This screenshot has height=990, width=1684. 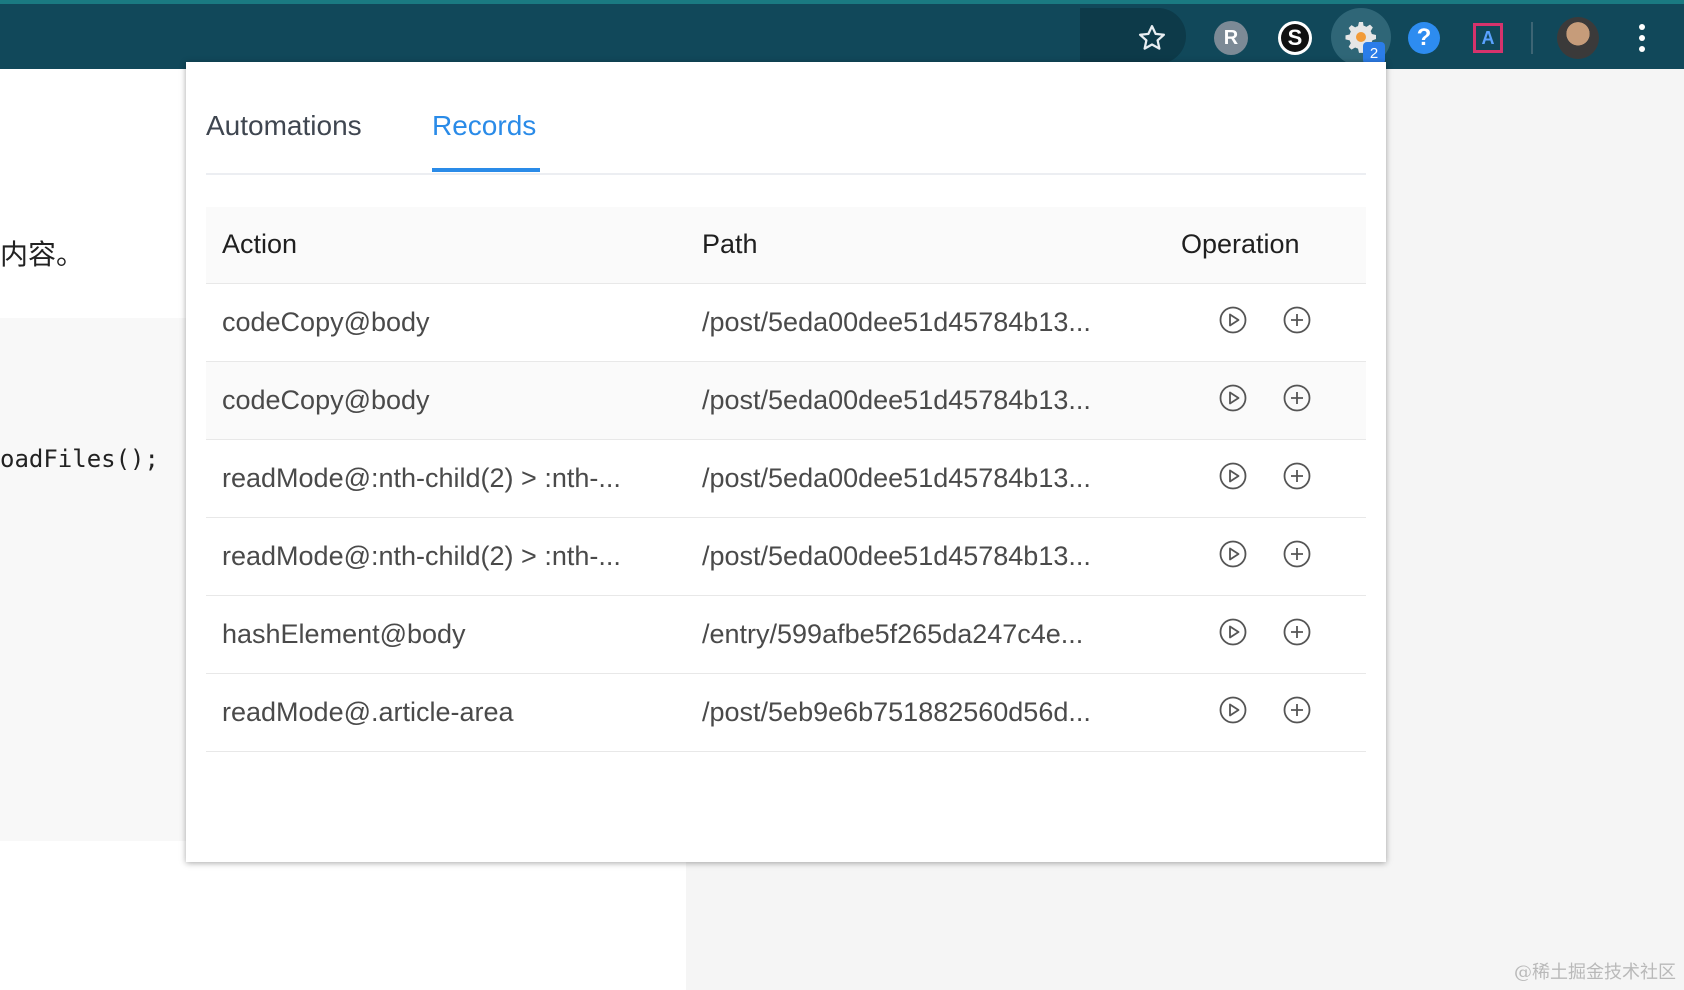 I want to click on table-header: Action Path Operation, so click(x=786, y=245).